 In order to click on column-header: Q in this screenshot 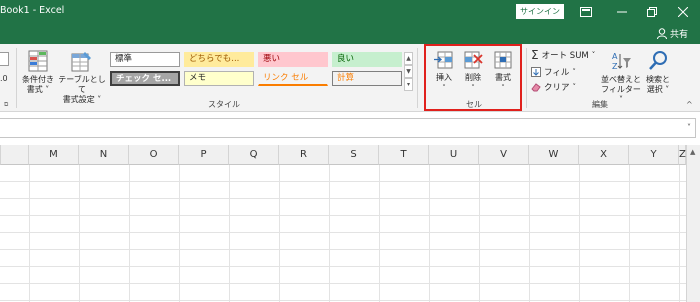, I will do `click(254, 155)`.